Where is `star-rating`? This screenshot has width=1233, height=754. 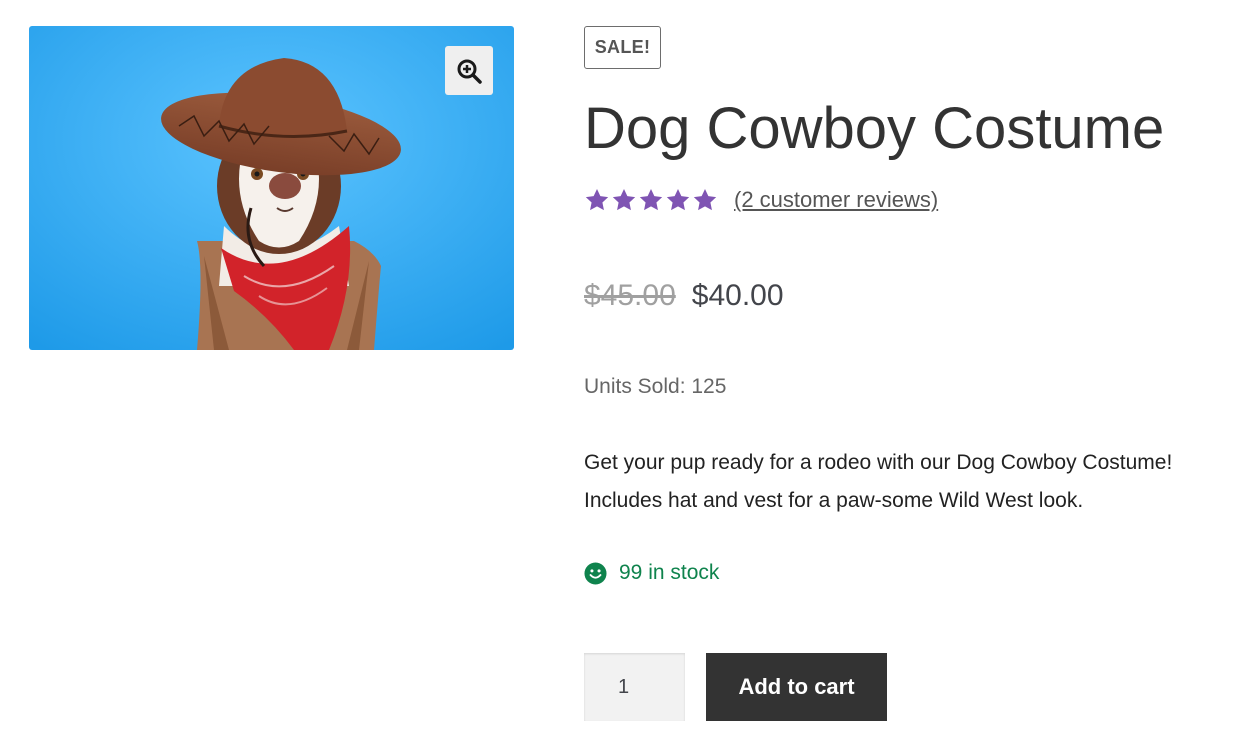
star-rating is located at coordinates (651, 200).